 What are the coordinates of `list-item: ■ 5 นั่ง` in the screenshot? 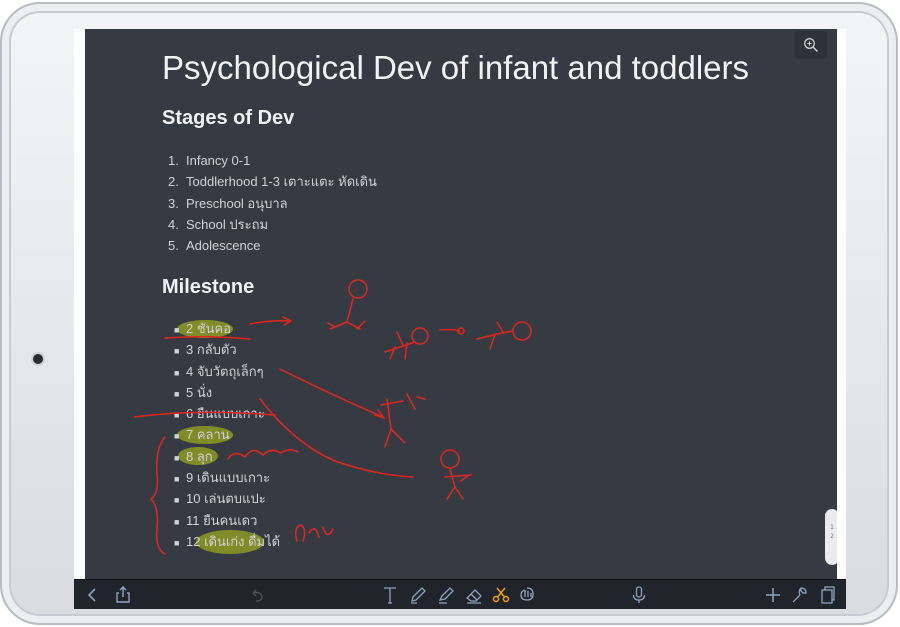 It's located at (193, 392).